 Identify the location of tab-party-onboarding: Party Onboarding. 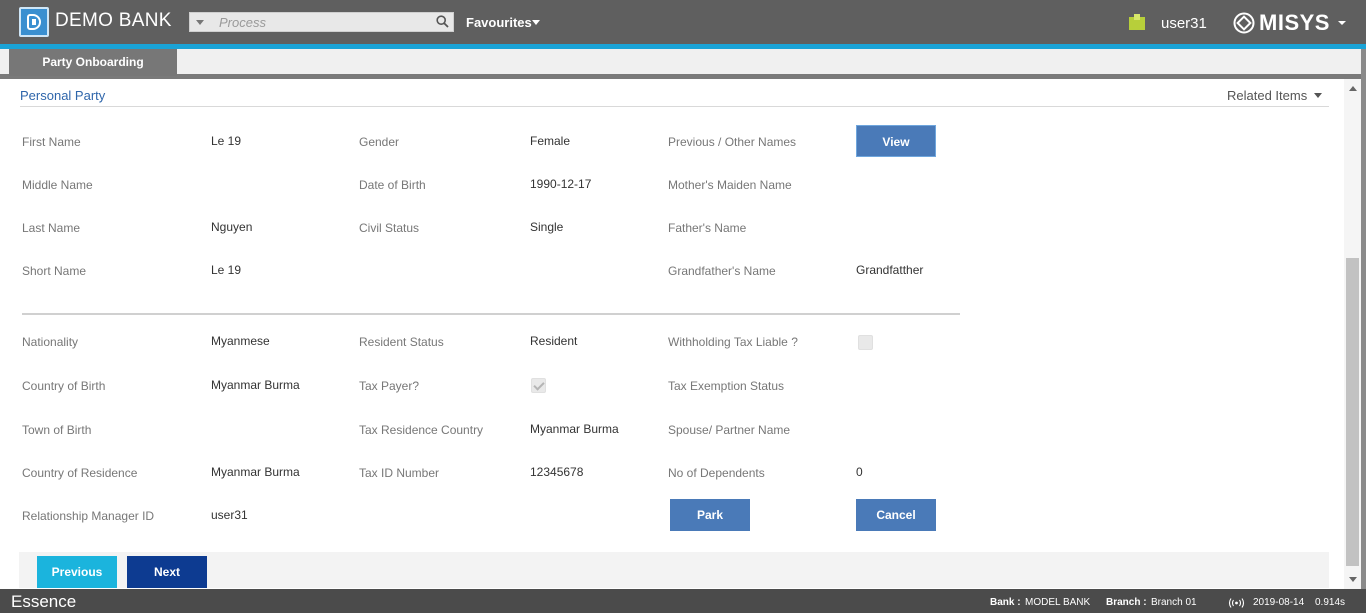
(93, 62).